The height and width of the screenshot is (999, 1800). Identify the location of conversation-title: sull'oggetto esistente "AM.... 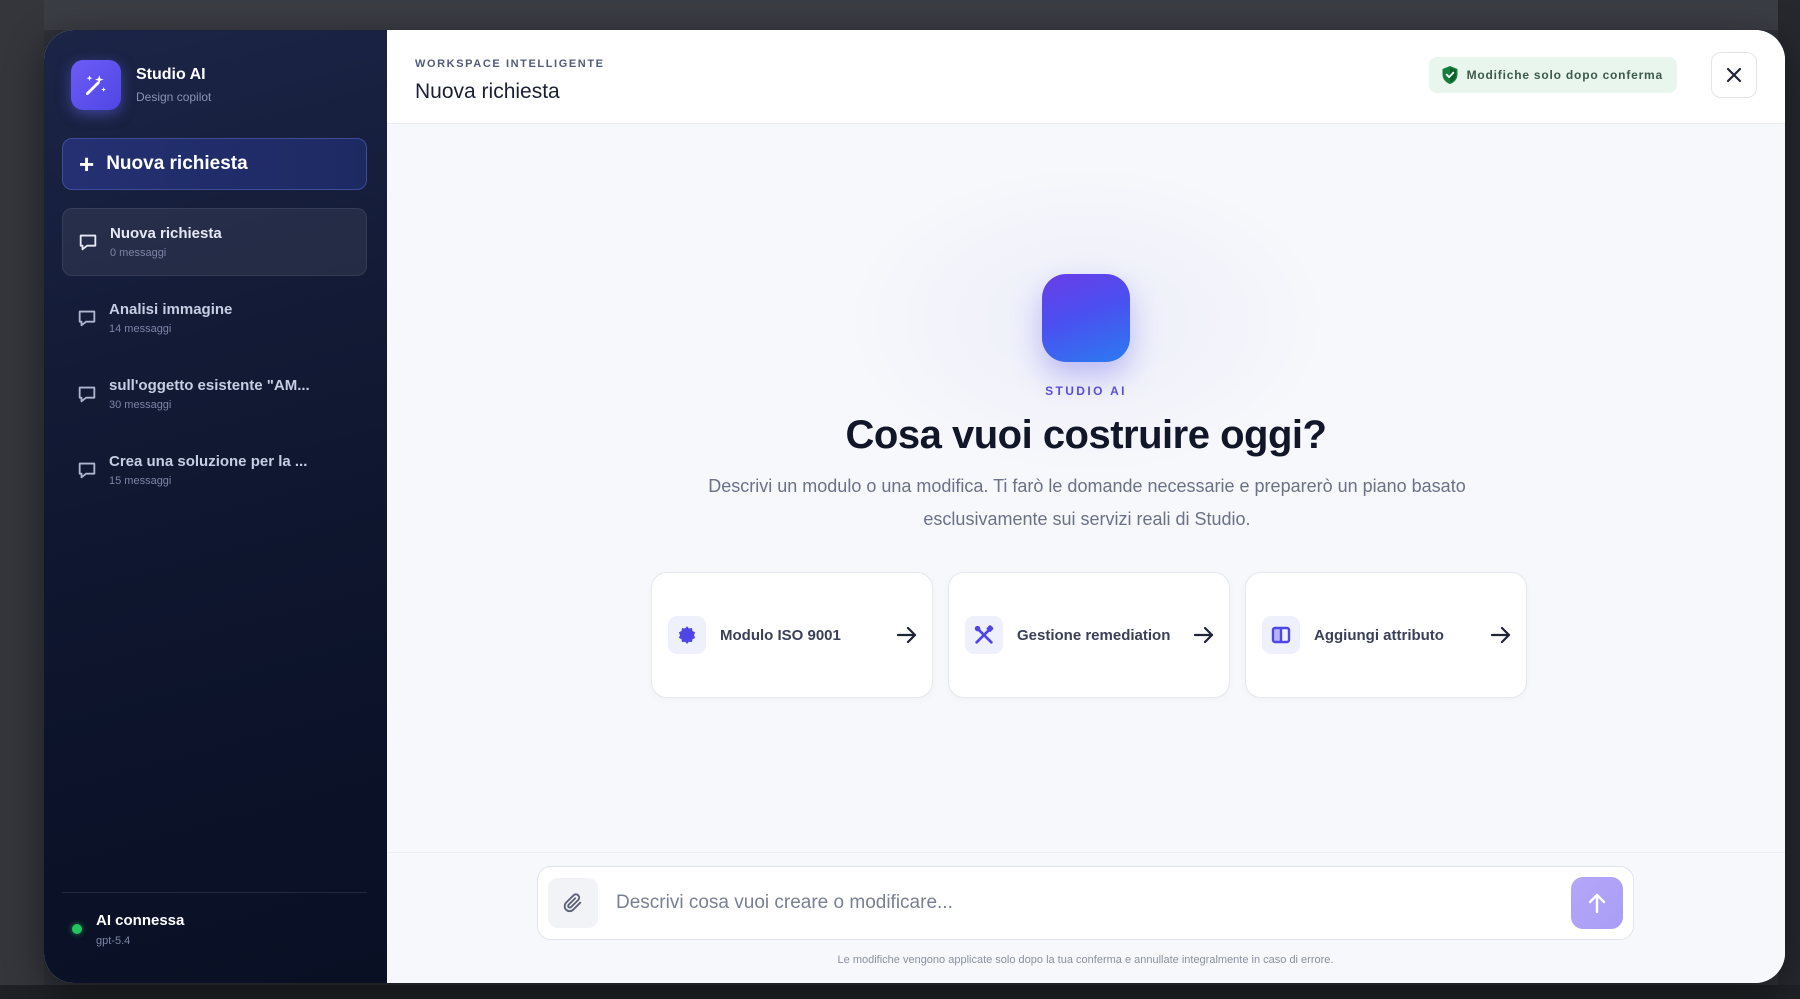
(209, 385).